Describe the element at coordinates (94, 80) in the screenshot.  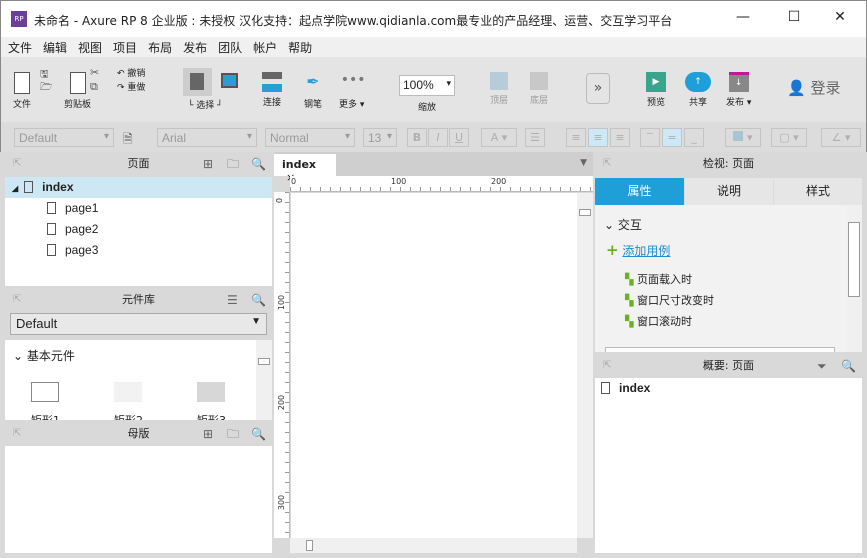
I see `cut-copy-icons: ✂ ⧉` at that location.